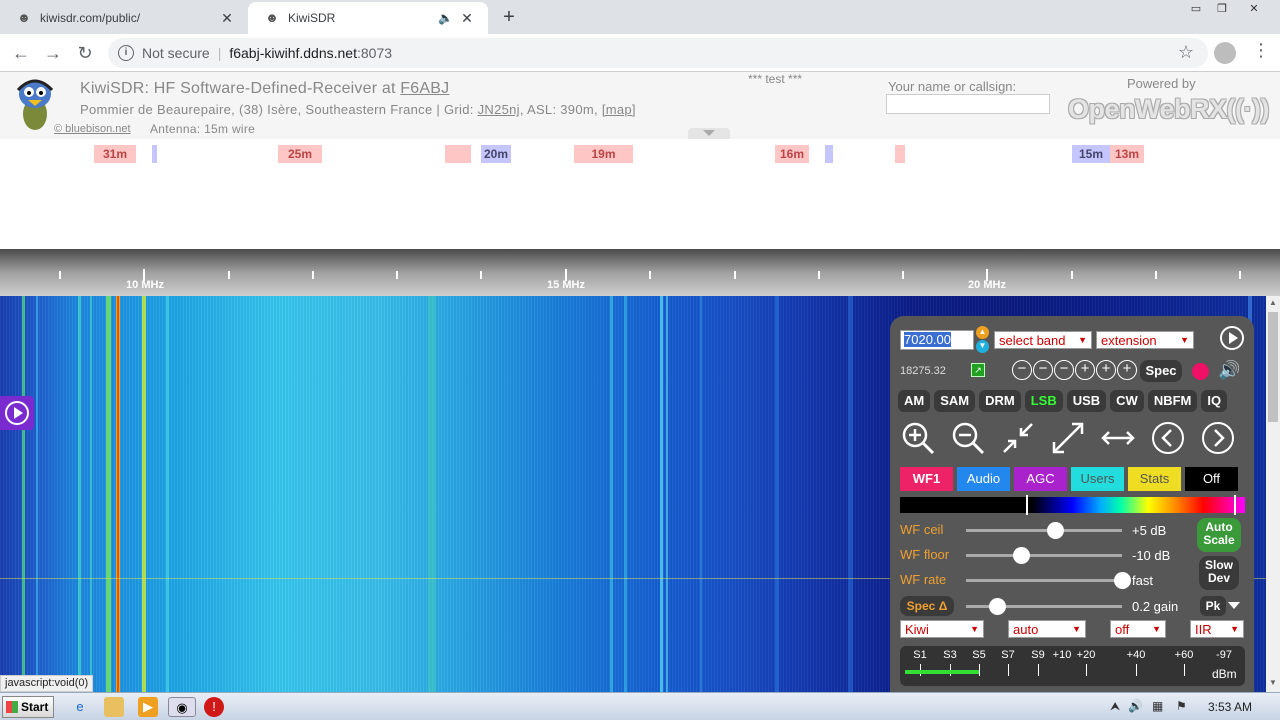 The height and width of the screenshot is (720, 1280). Describe the element at coordinates (85, 53) in the screenshot. I see `reload-icon: ↻` at that location.